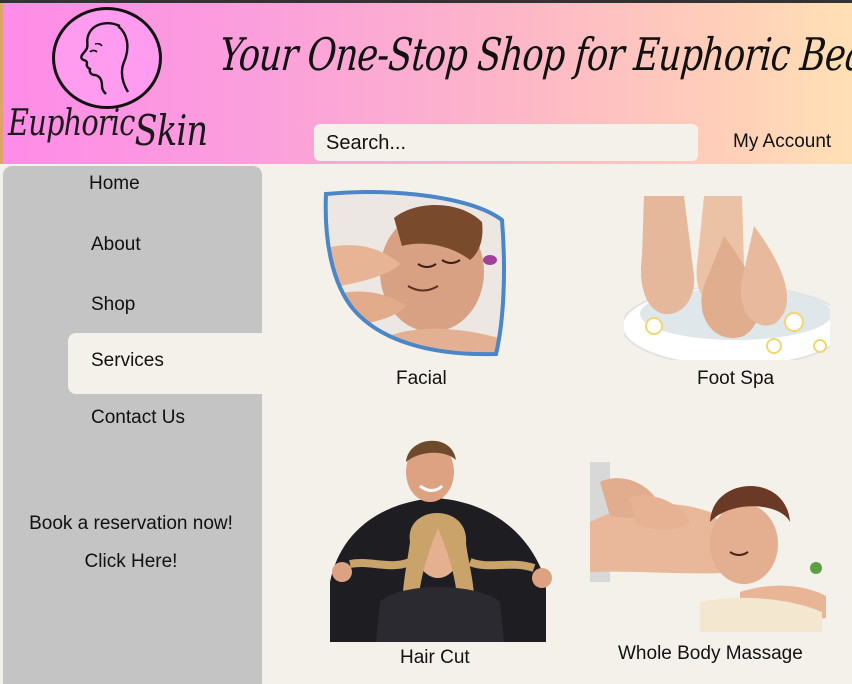 This screenshot has width=852, height=684. Describe the element at coordinates (127, 361) in the screenshot. I see `nav-item-services: Services` at that location.